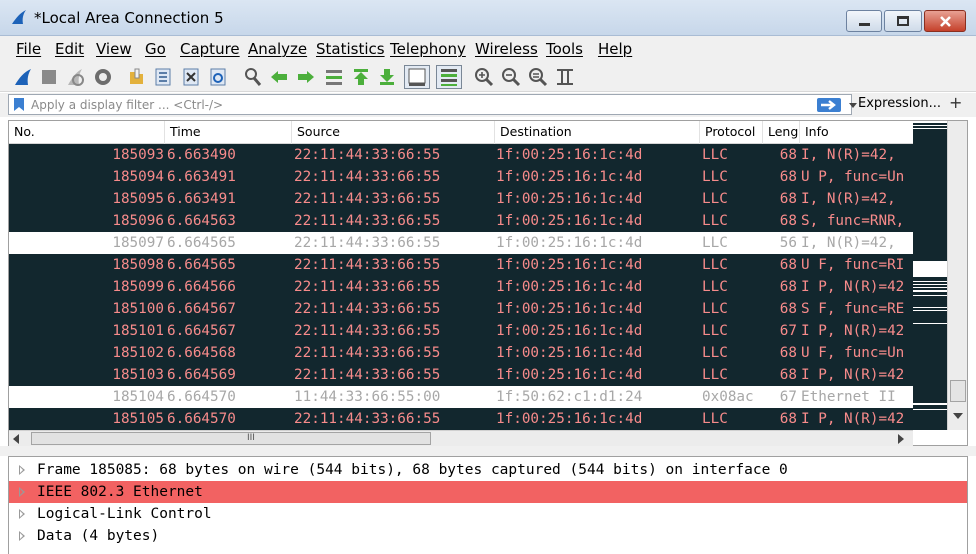 The image size is (976, 554). Describe the element at coordinates (69, 49) in the screenshot. I see `menu-edit: Edit` at that location.